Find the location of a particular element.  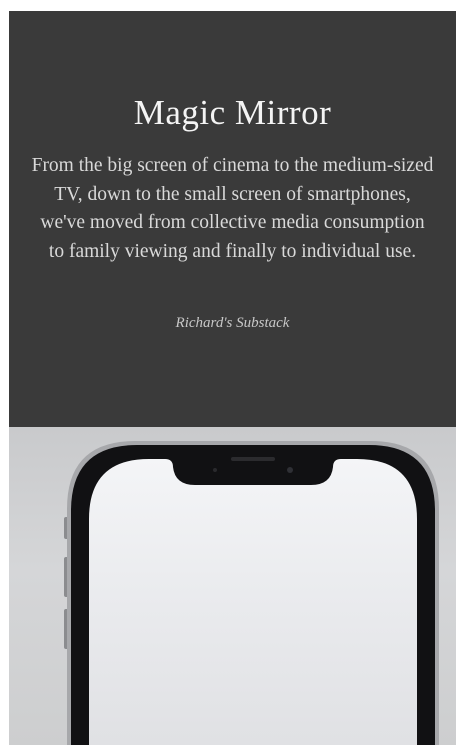

card-source: Richard's Substack is located at coordinates (232, 323).